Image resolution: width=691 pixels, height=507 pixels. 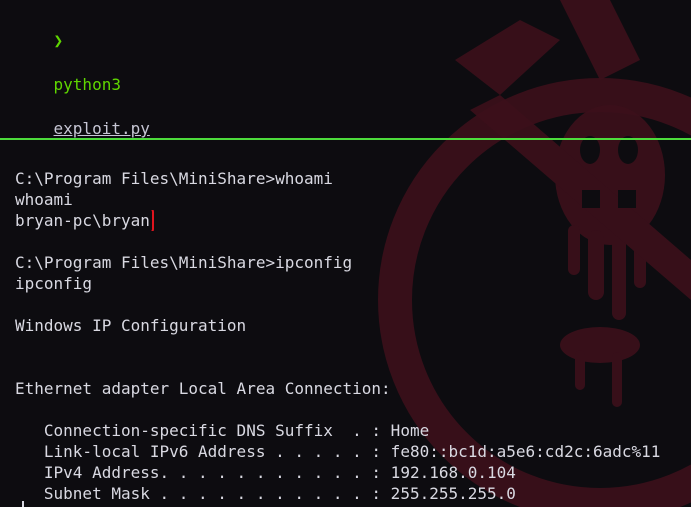 I want to click on output-line: Ethernet adapter Local Area Connection:, so click(x=353, y=388).